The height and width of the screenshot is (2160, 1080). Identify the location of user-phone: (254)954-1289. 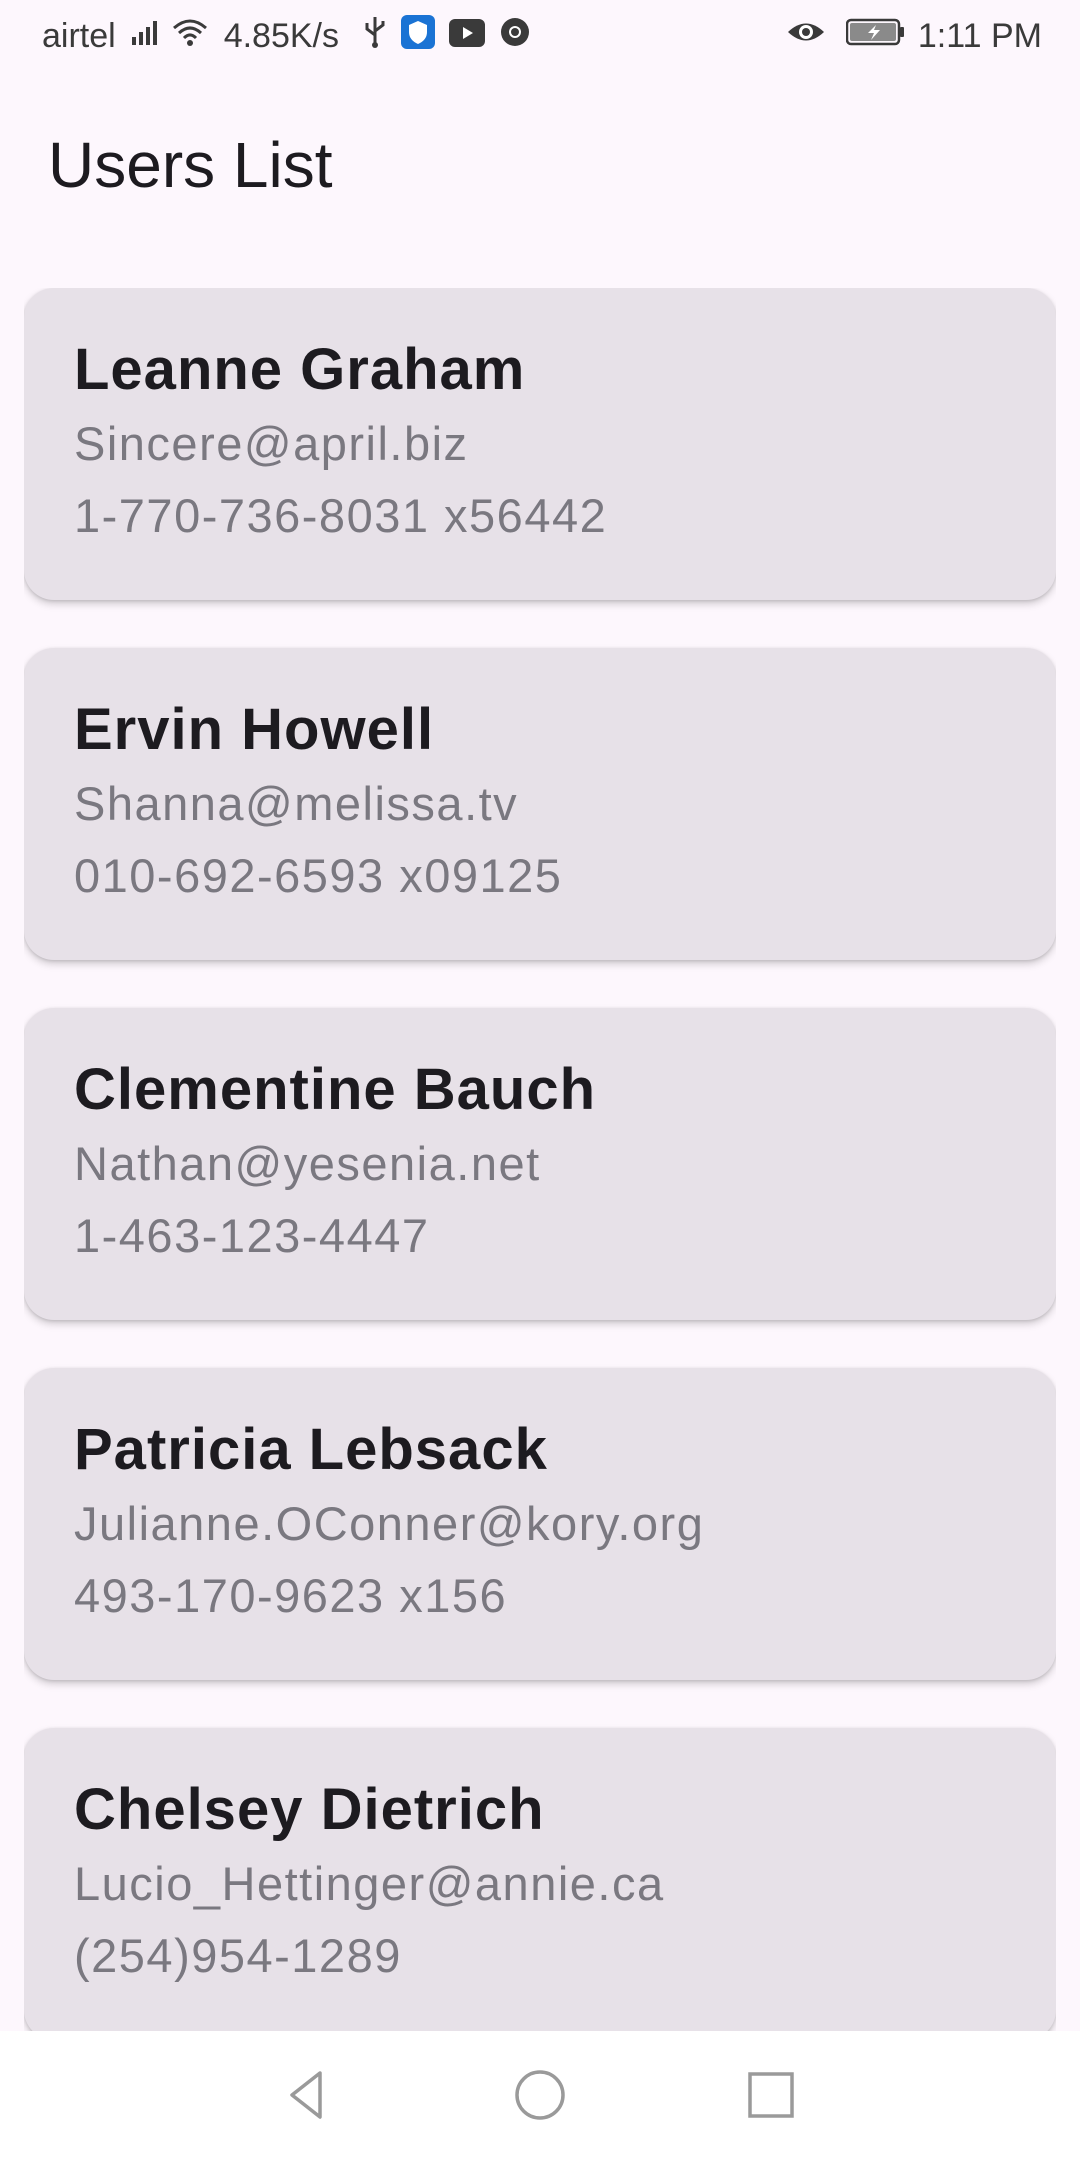
(238, 1955).